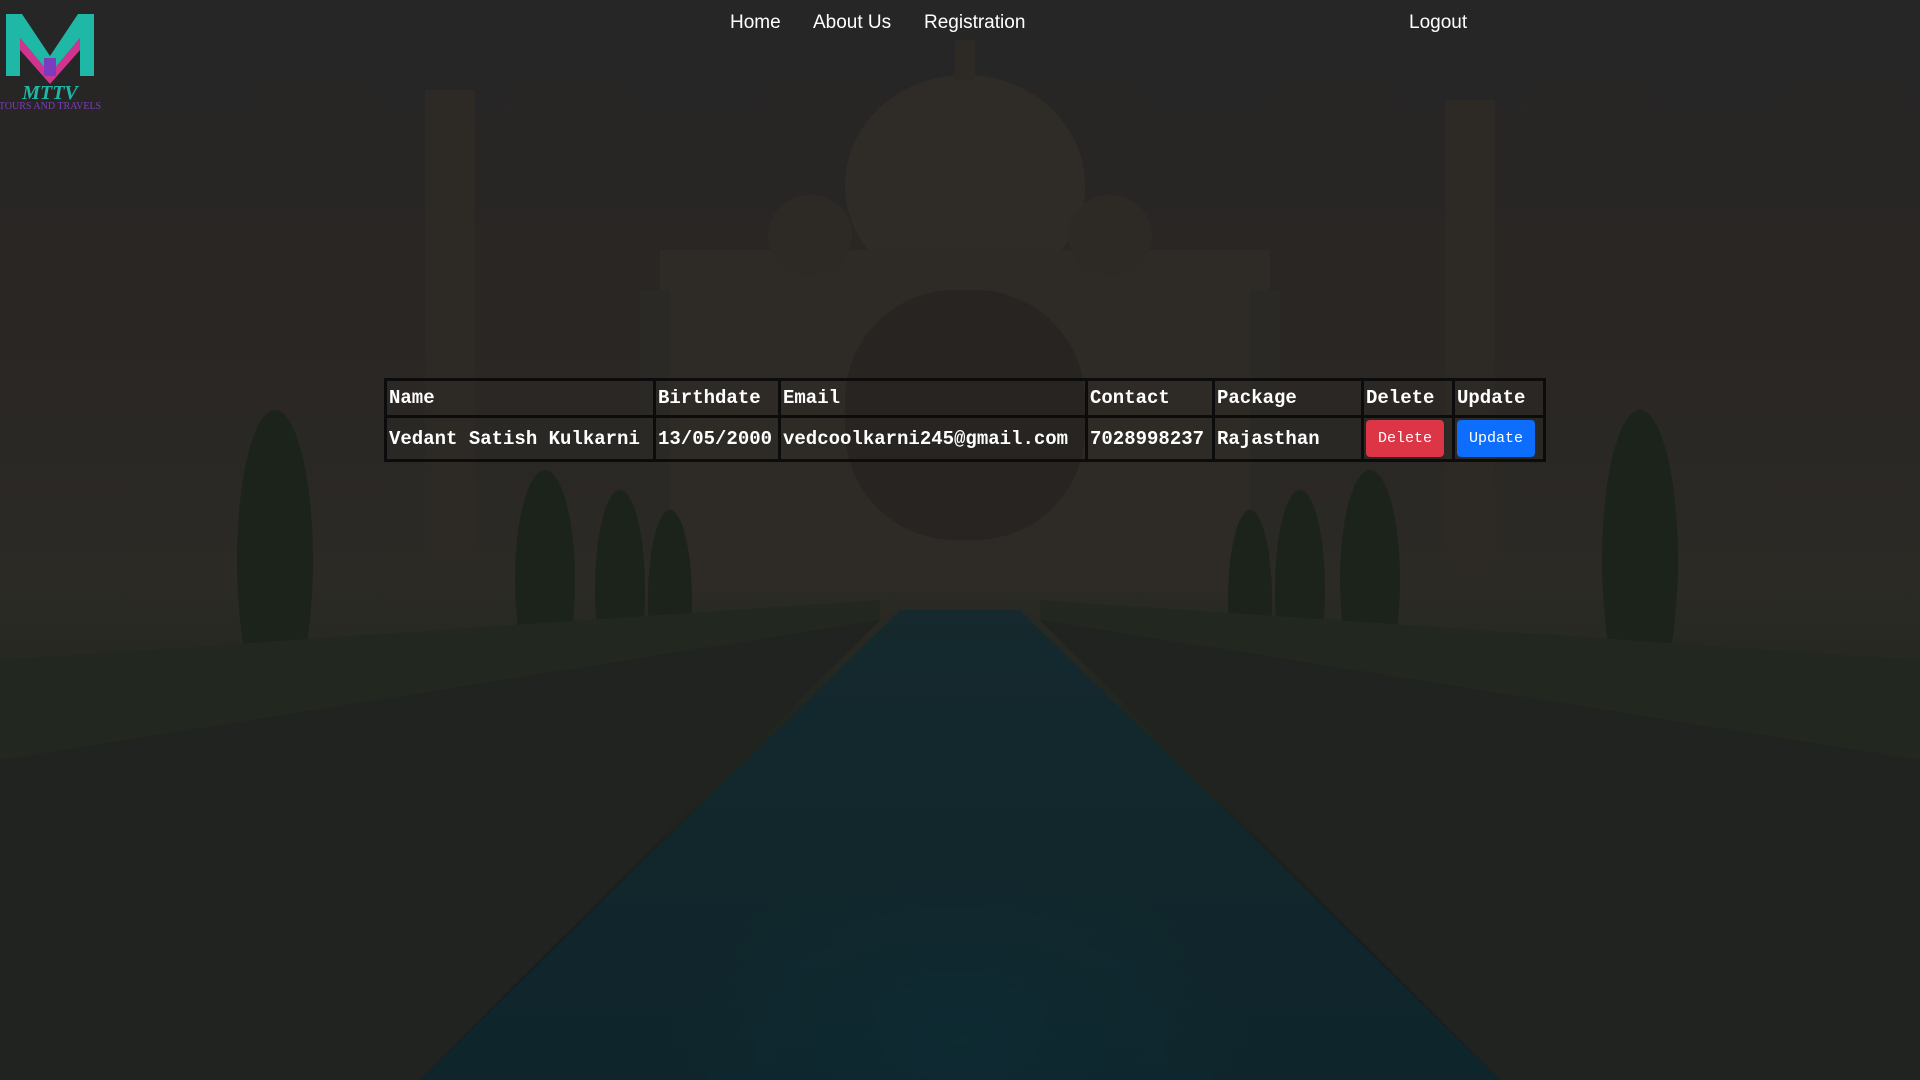 Image resolution: width=1920 pixels, height=1080 pixels. I want to click on update-button: Update, so click(1496, 438).